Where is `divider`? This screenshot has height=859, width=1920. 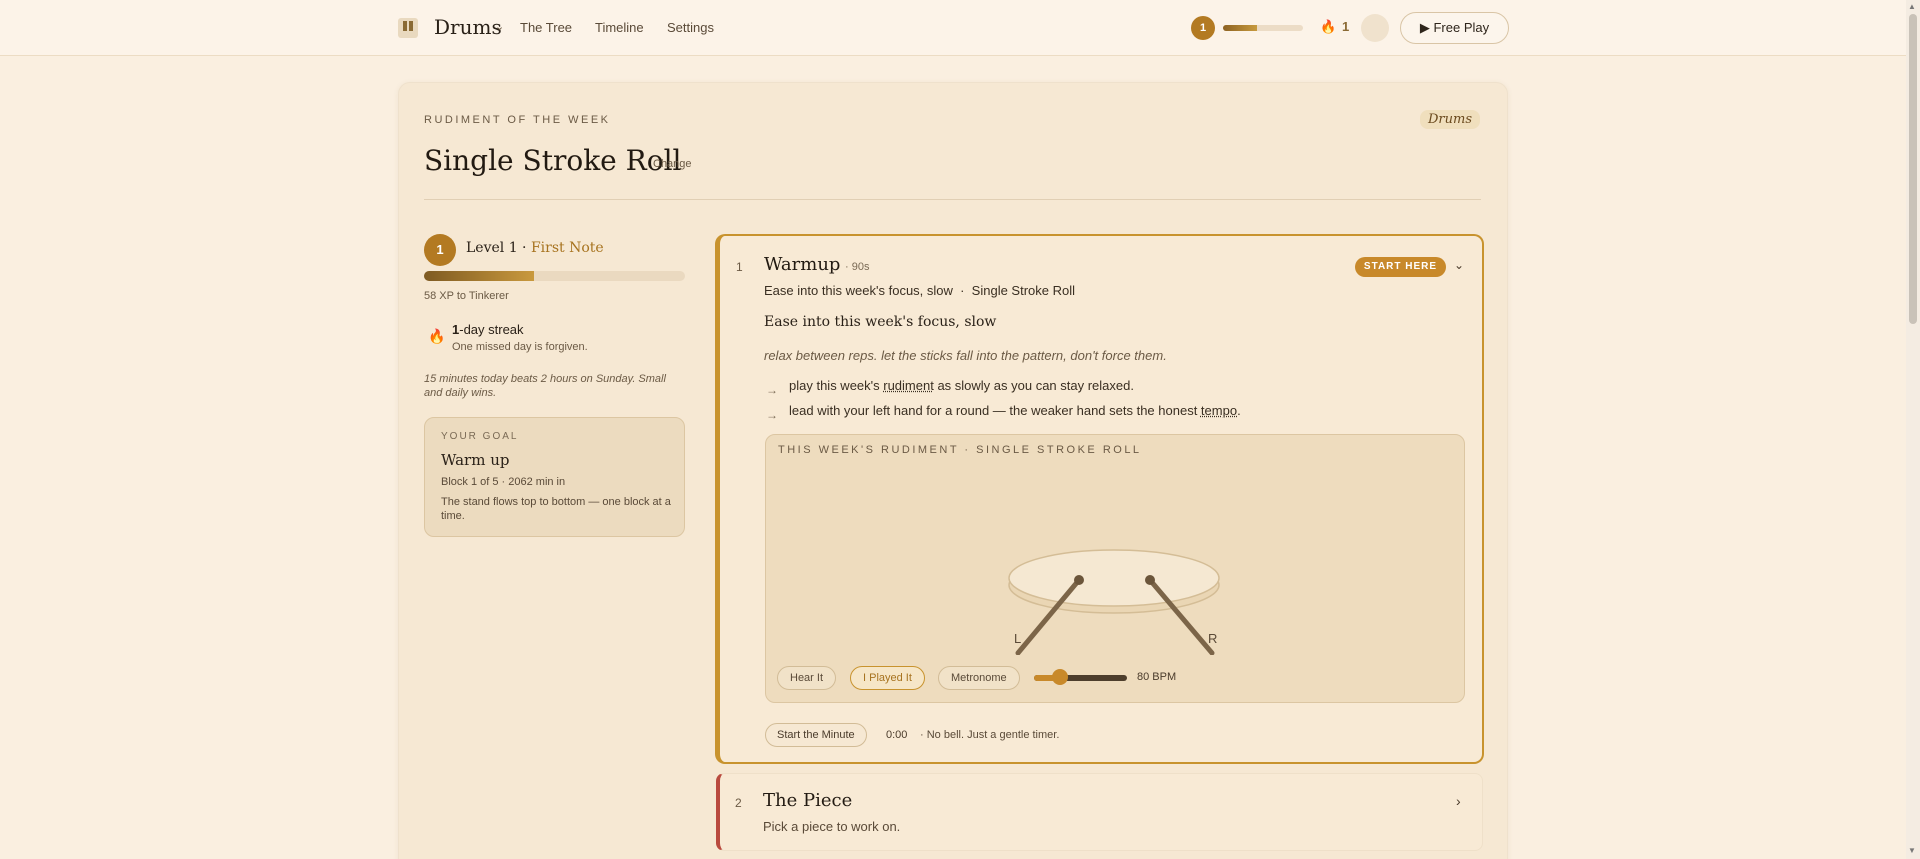
divider is located at coordinates (952, 199).